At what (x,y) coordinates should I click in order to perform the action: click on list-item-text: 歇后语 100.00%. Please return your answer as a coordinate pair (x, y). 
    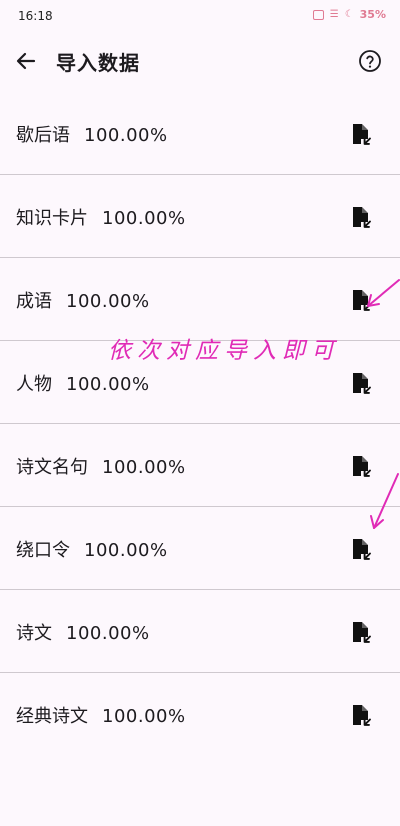
    Looking at the image, I should click on (92, 134).